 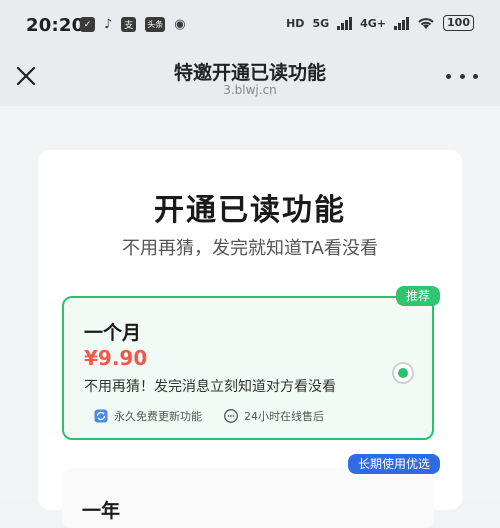 I want to click on page-url: 3.blwj.cn, so click(x=250, y=90).